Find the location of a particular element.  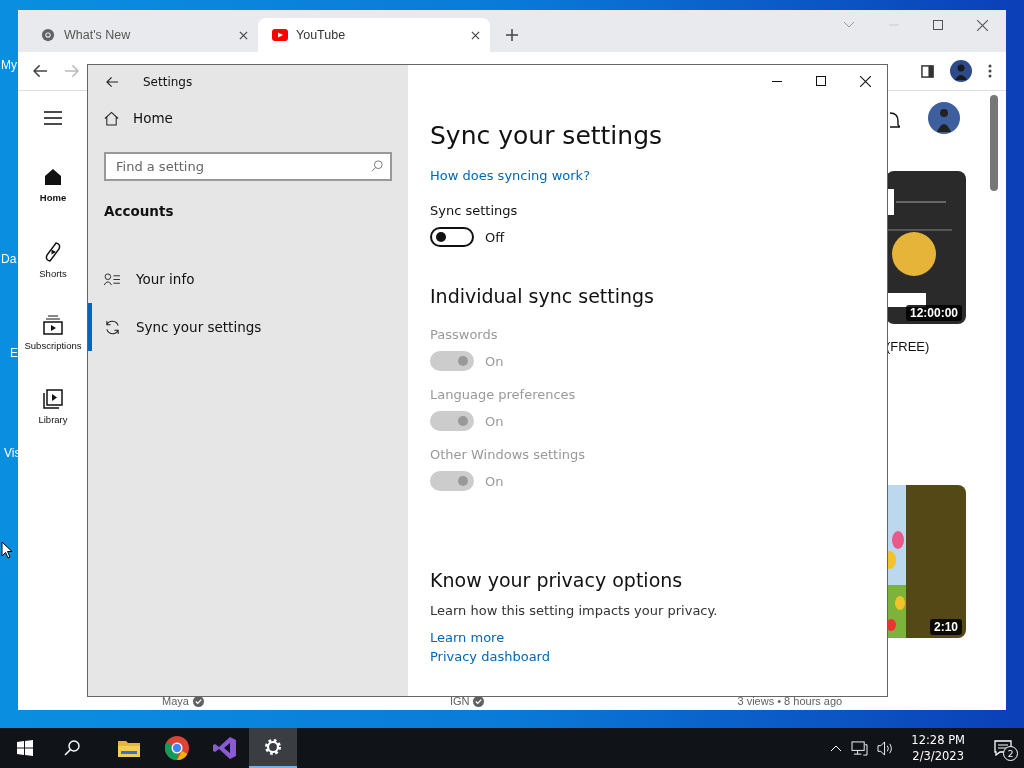

new-tab-icon is located at coordinates (512, 35).